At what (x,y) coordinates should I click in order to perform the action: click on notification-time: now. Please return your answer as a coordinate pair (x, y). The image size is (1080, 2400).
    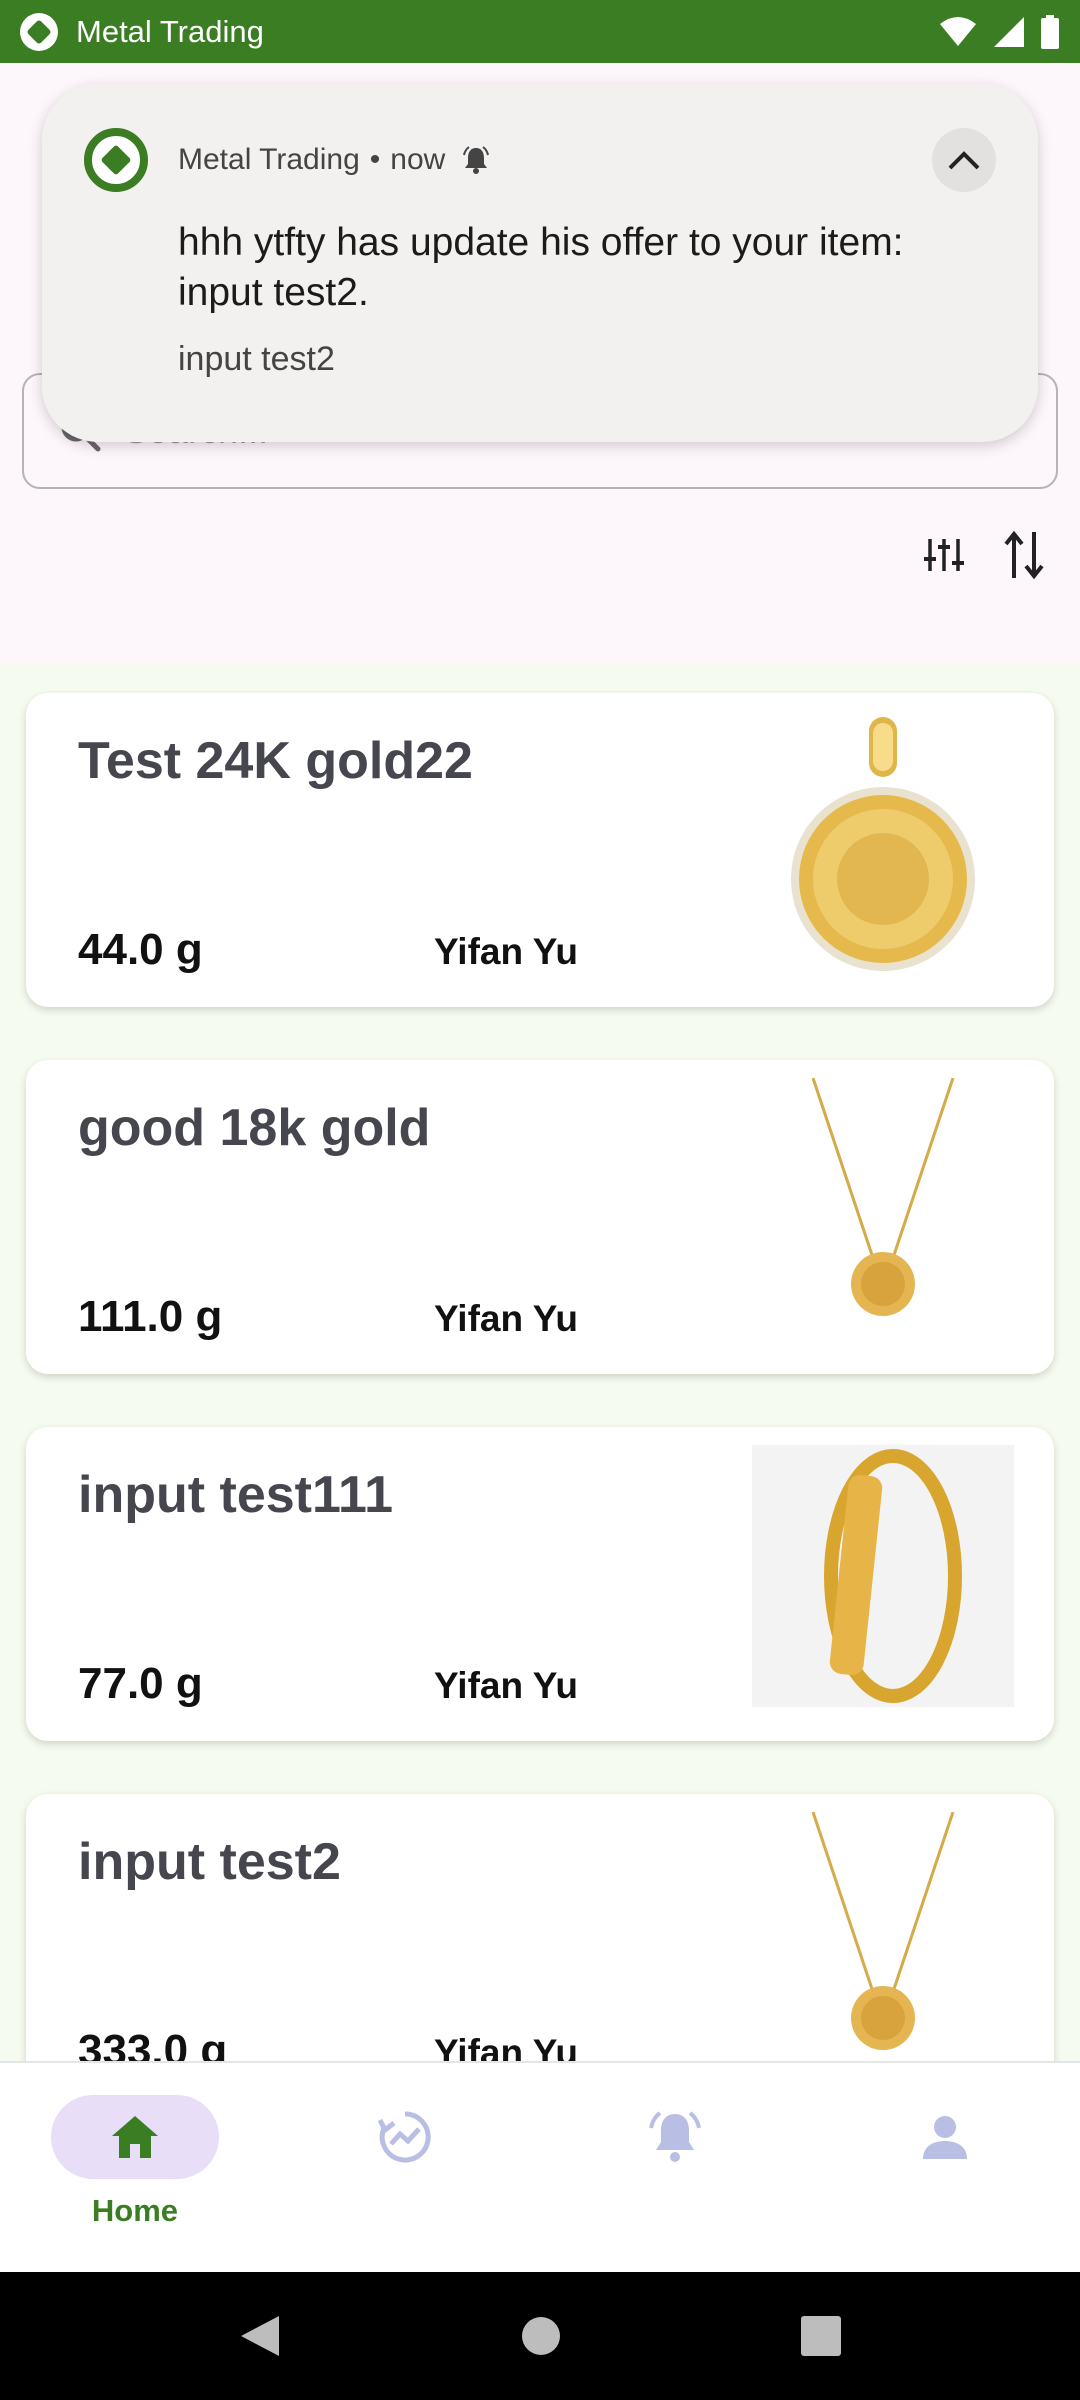
    Looking at the image, I should click on (418, 159).